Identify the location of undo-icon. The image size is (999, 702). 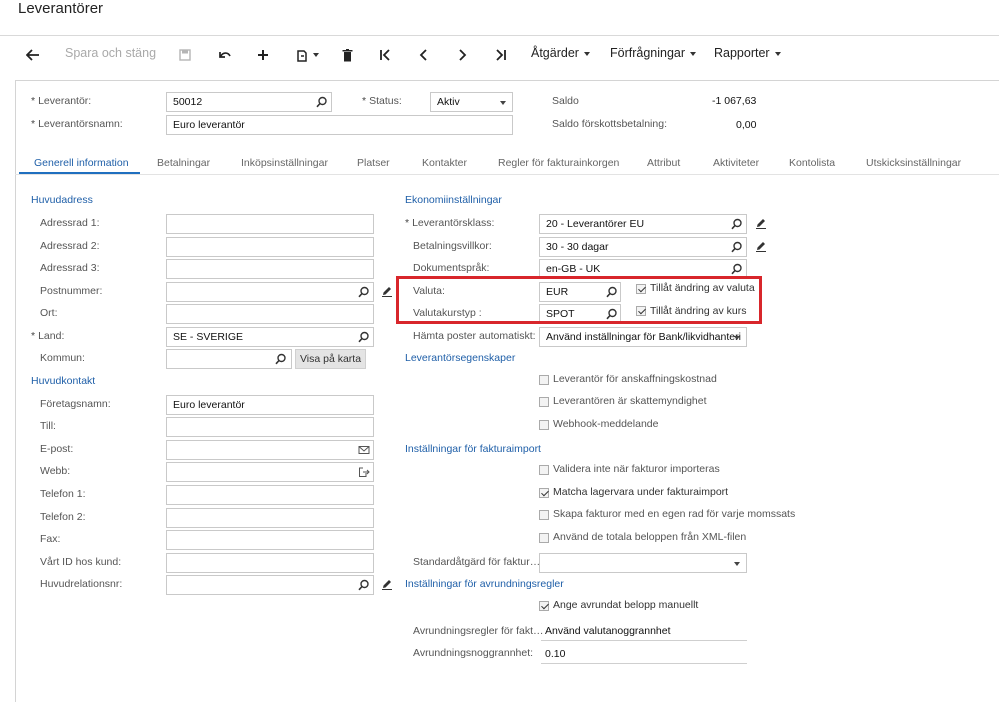
(225, 55).